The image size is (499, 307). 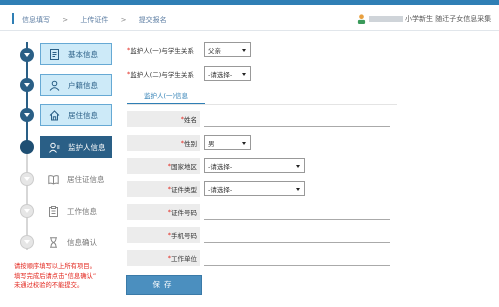 What do you see at coordinates (386, 19) in the screenshot?
I see `user-name-redacted` at bounding box center [386, 19].